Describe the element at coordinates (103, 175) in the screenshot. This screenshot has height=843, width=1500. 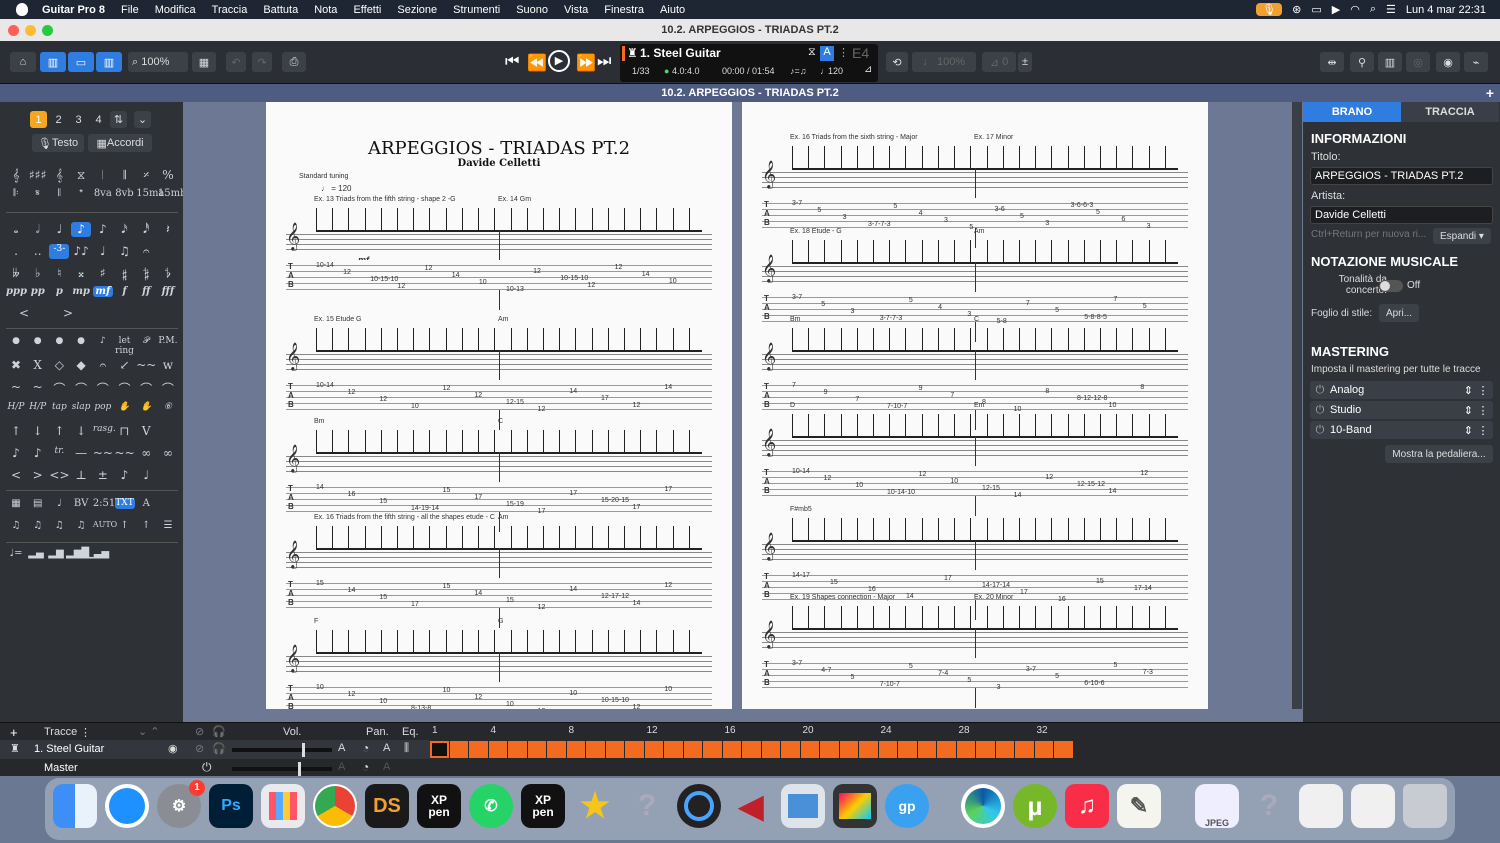
I see `barline-icon: 𝄀` at that location.